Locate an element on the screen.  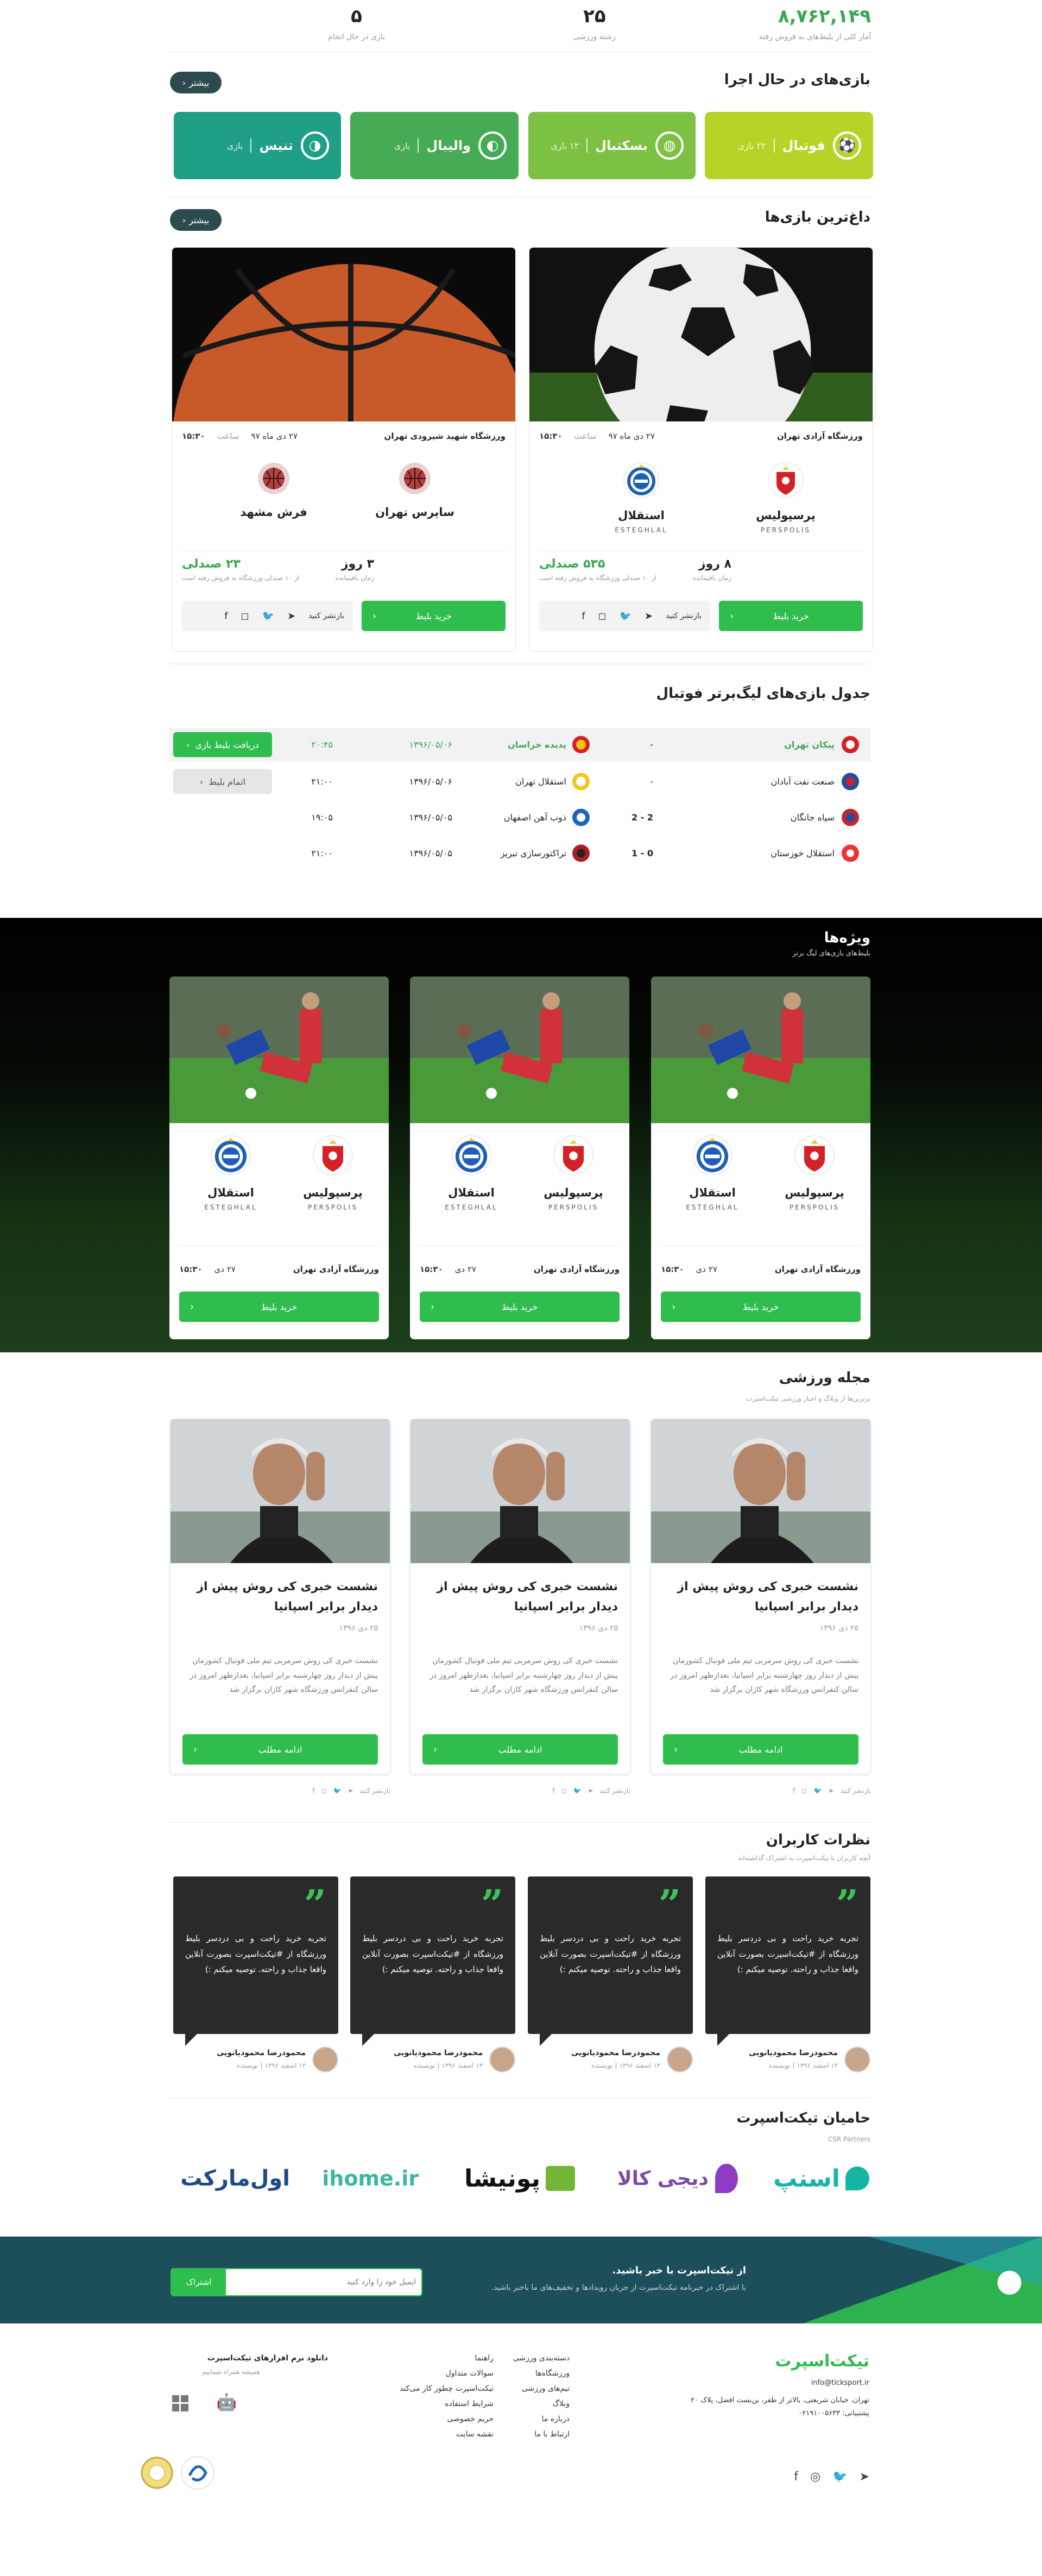
author-date: ۱۳ اسفند ۱۳۹۶ | نویسنده is located at coordinates (625, 2066).